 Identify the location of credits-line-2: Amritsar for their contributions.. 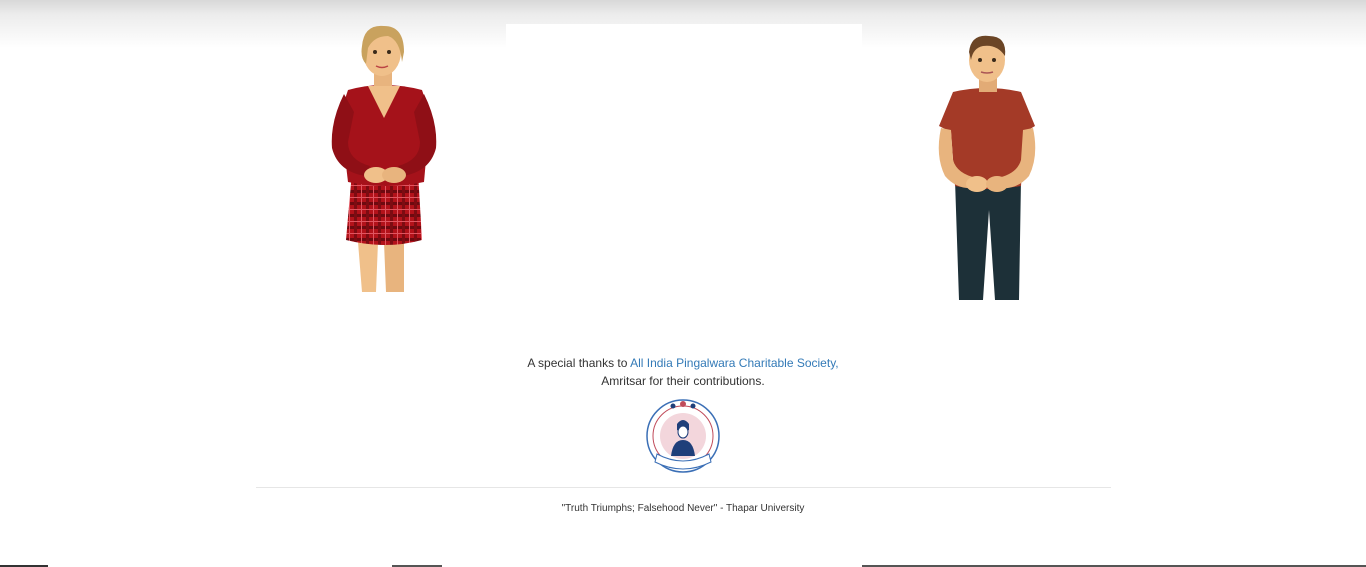
(683, 381).